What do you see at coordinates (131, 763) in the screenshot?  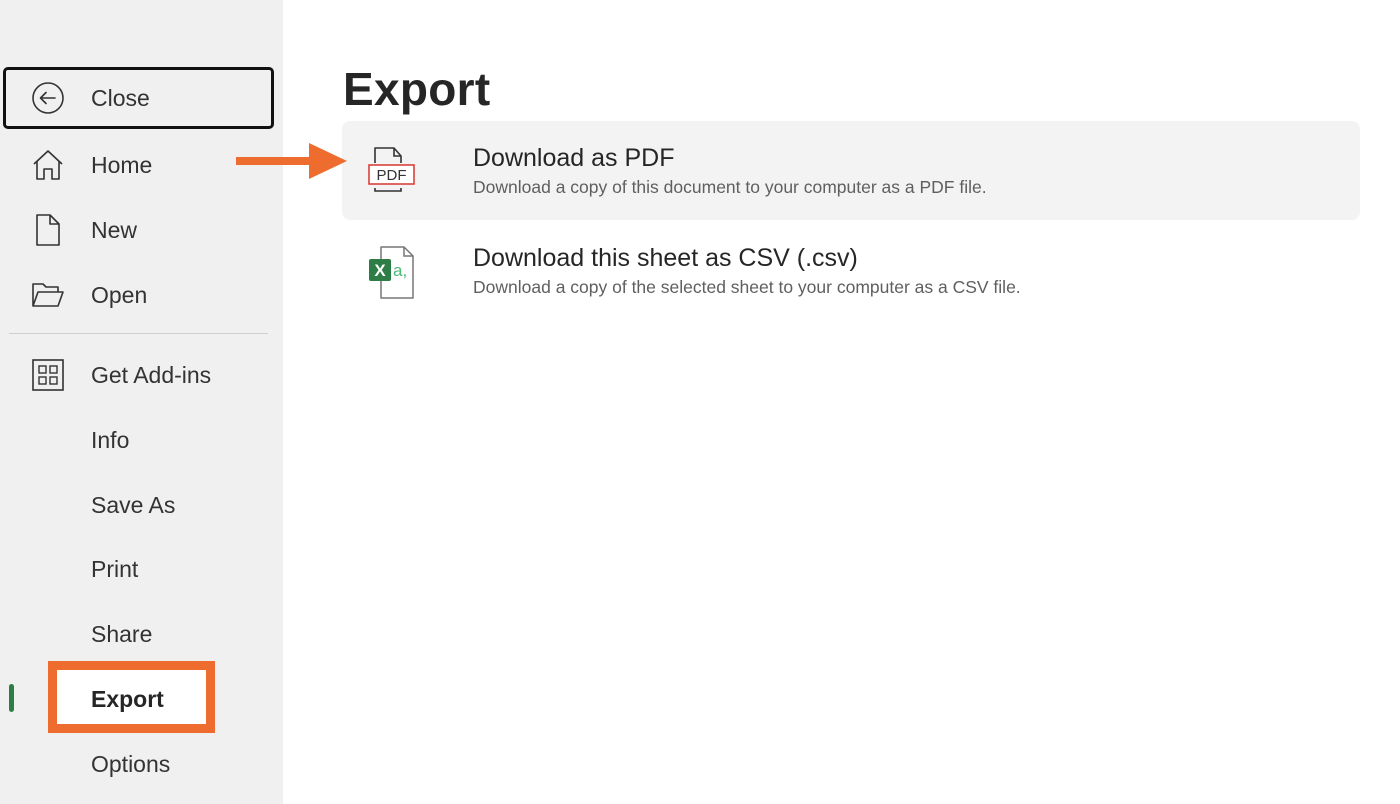 I see `sidebar-item-label: Options` at bounding box center [131, 763].